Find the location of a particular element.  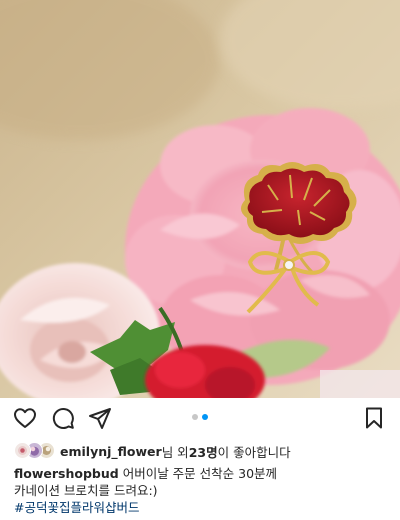

liker-avatars is located at coordinates (35, 451).